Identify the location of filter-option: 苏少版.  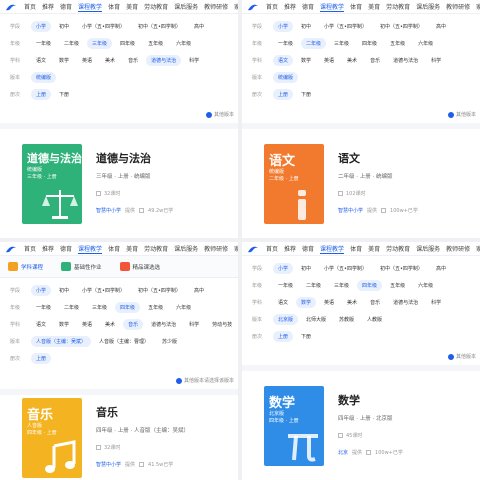
(169, 341).